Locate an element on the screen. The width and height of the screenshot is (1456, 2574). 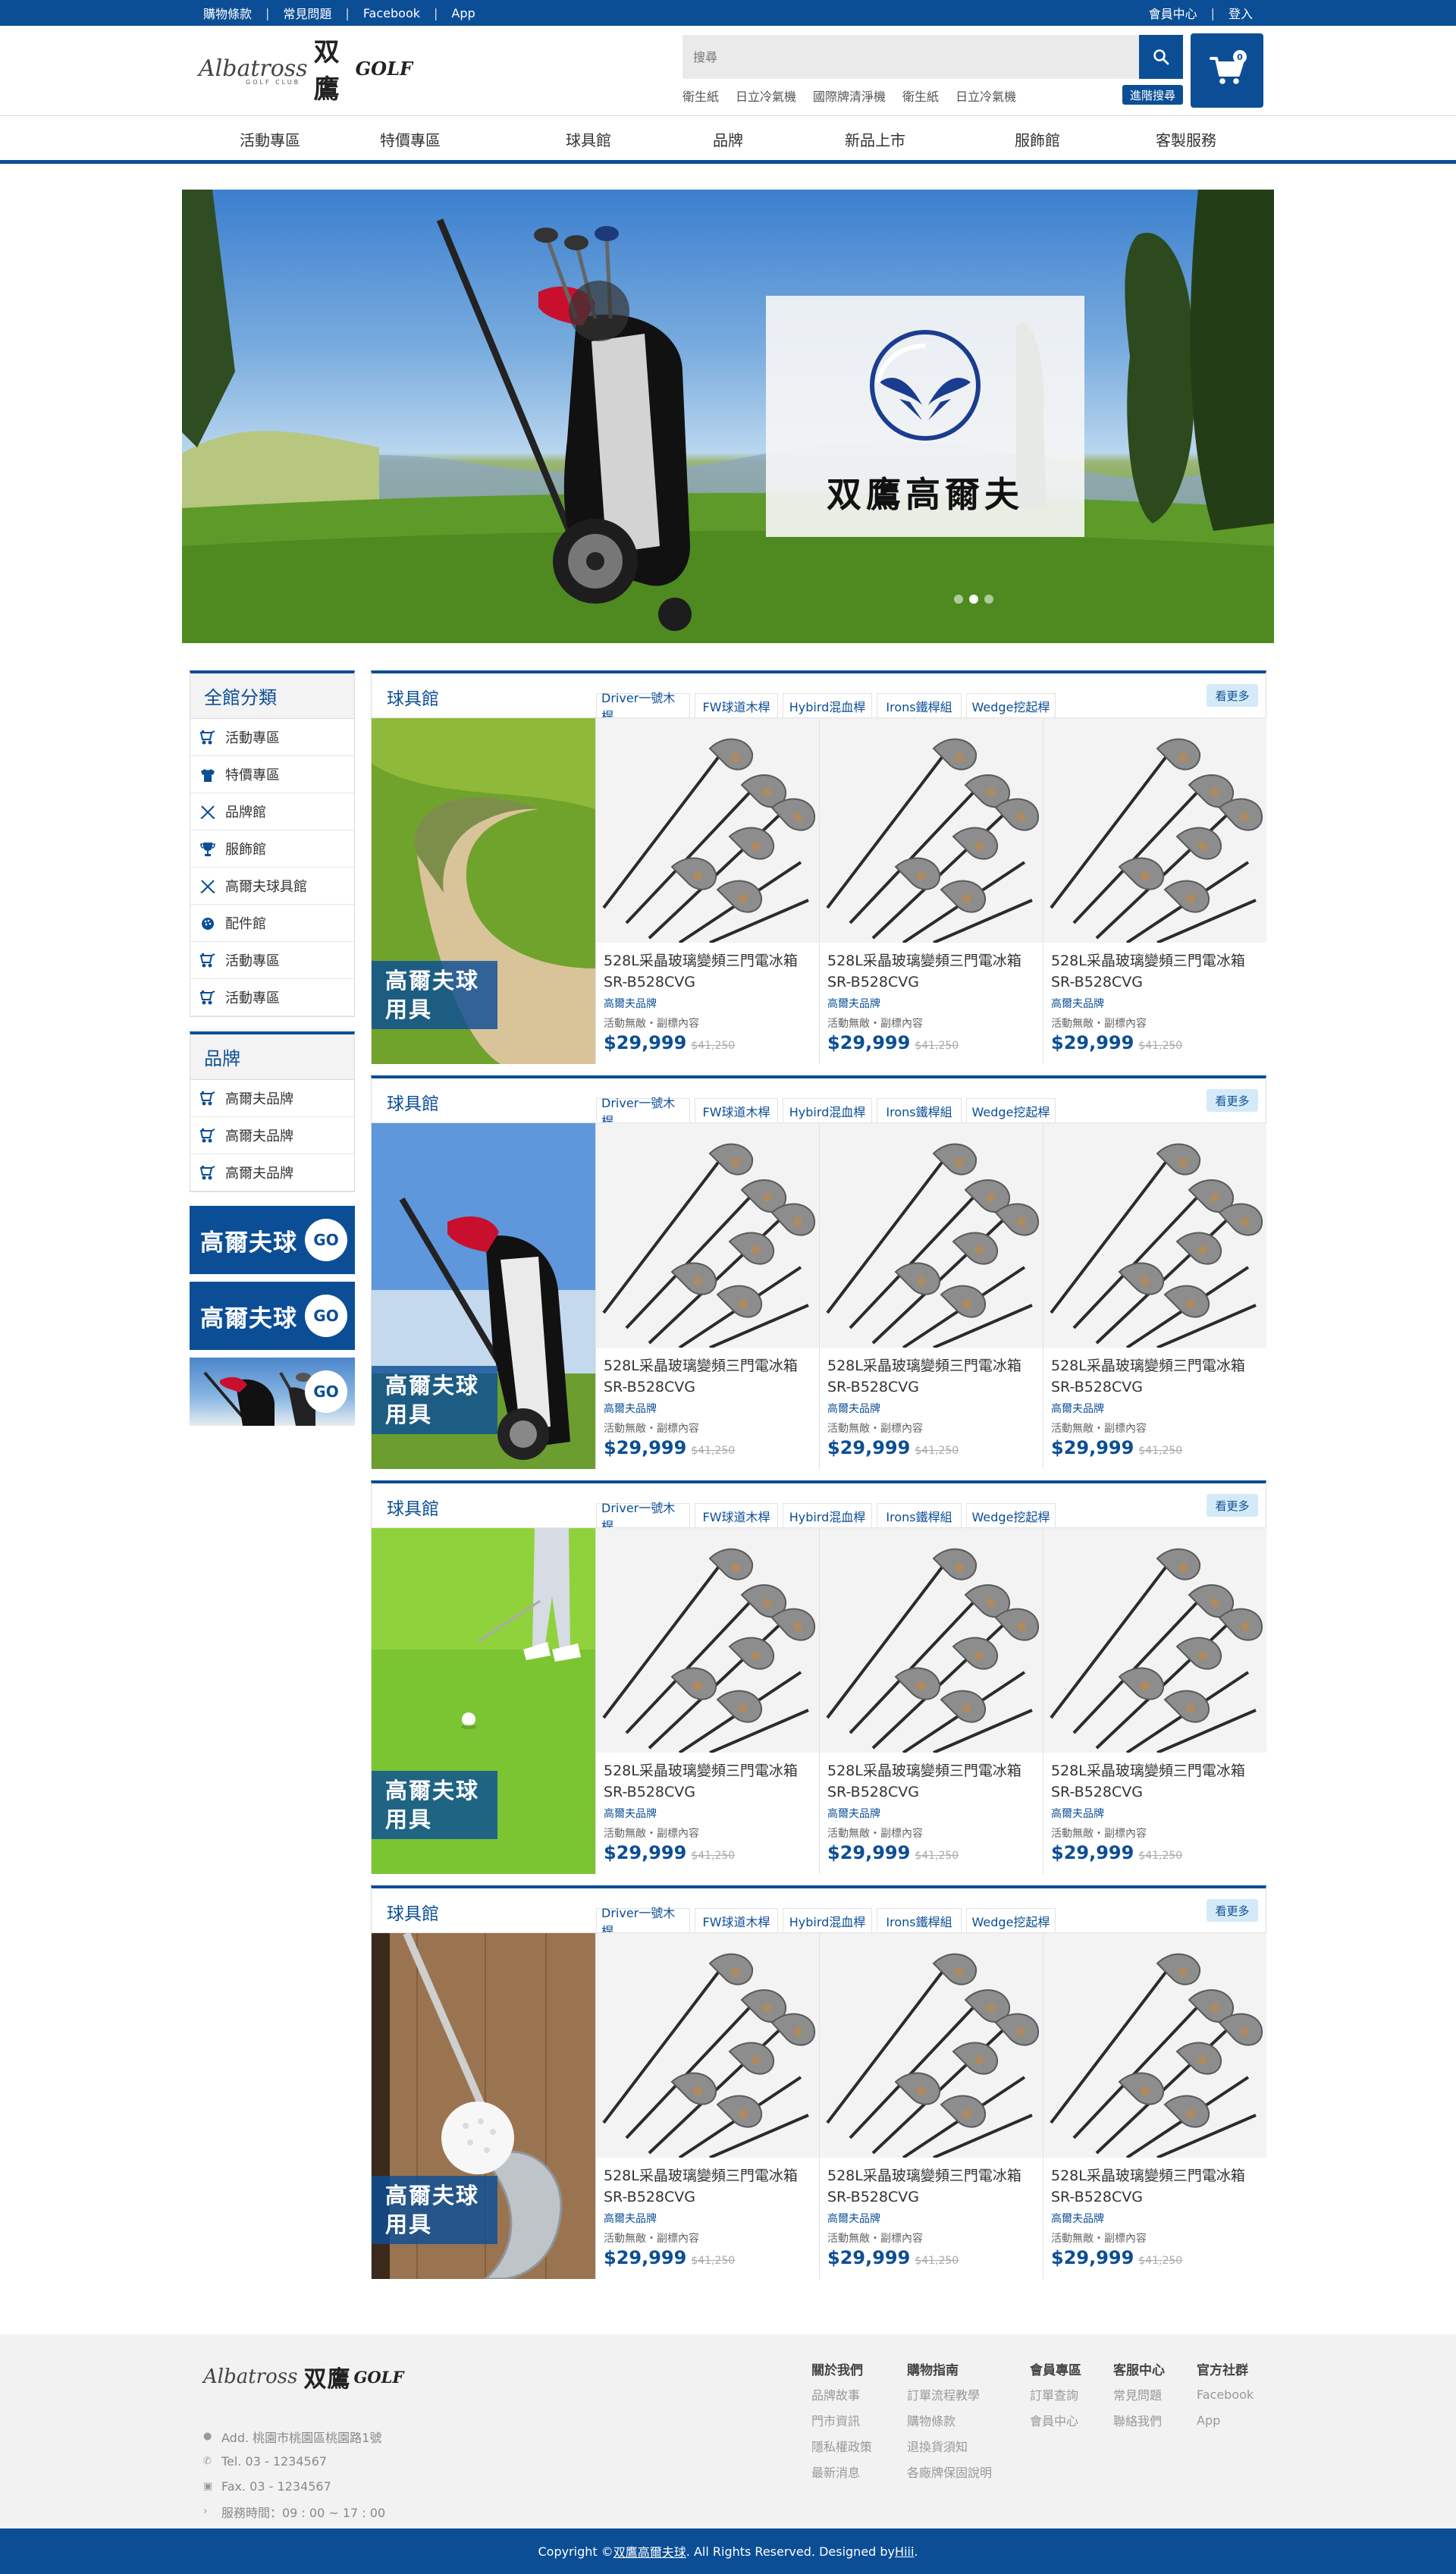
golf-clubs-product-image is located at coordinates (1156, 841).